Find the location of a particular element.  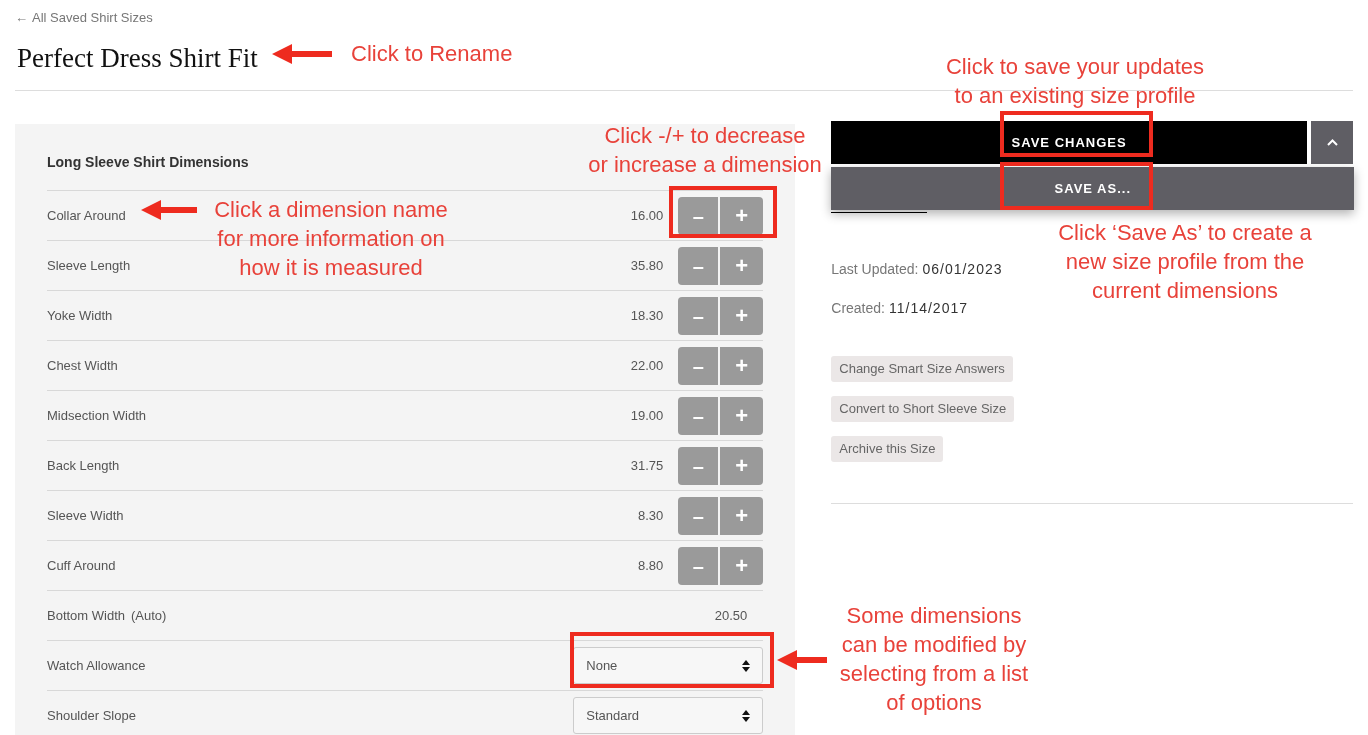

select-value: None is located at coordinates (602, 665).